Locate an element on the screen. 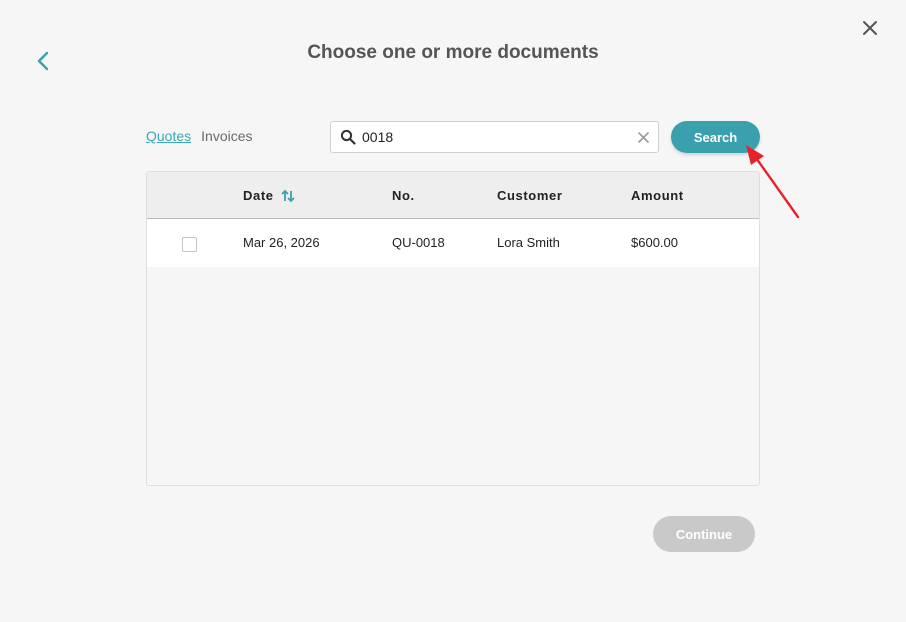 This screenshot has height=622, width=906. column-label-date: Date is located at coordinates (258, 195).